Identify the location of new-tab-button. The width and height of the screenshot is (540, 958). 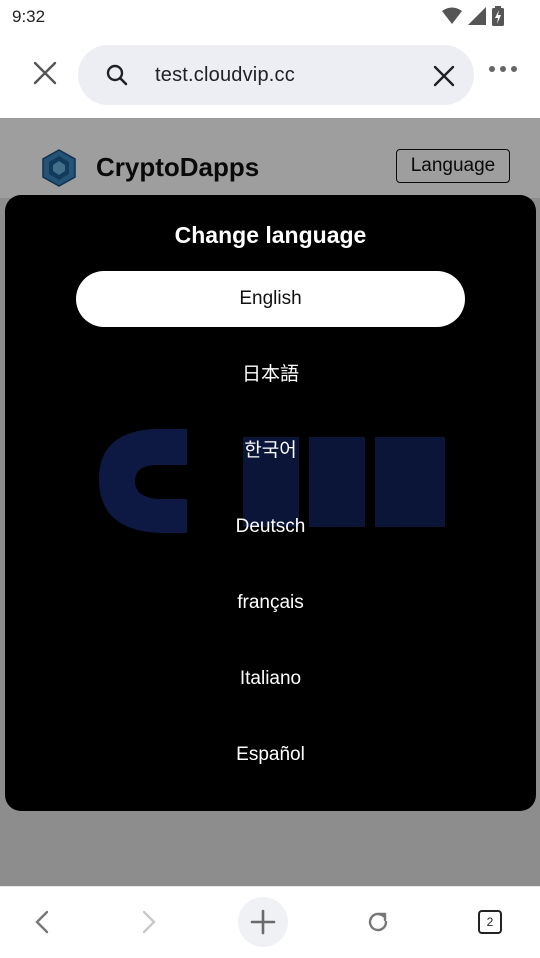
(263, 922).